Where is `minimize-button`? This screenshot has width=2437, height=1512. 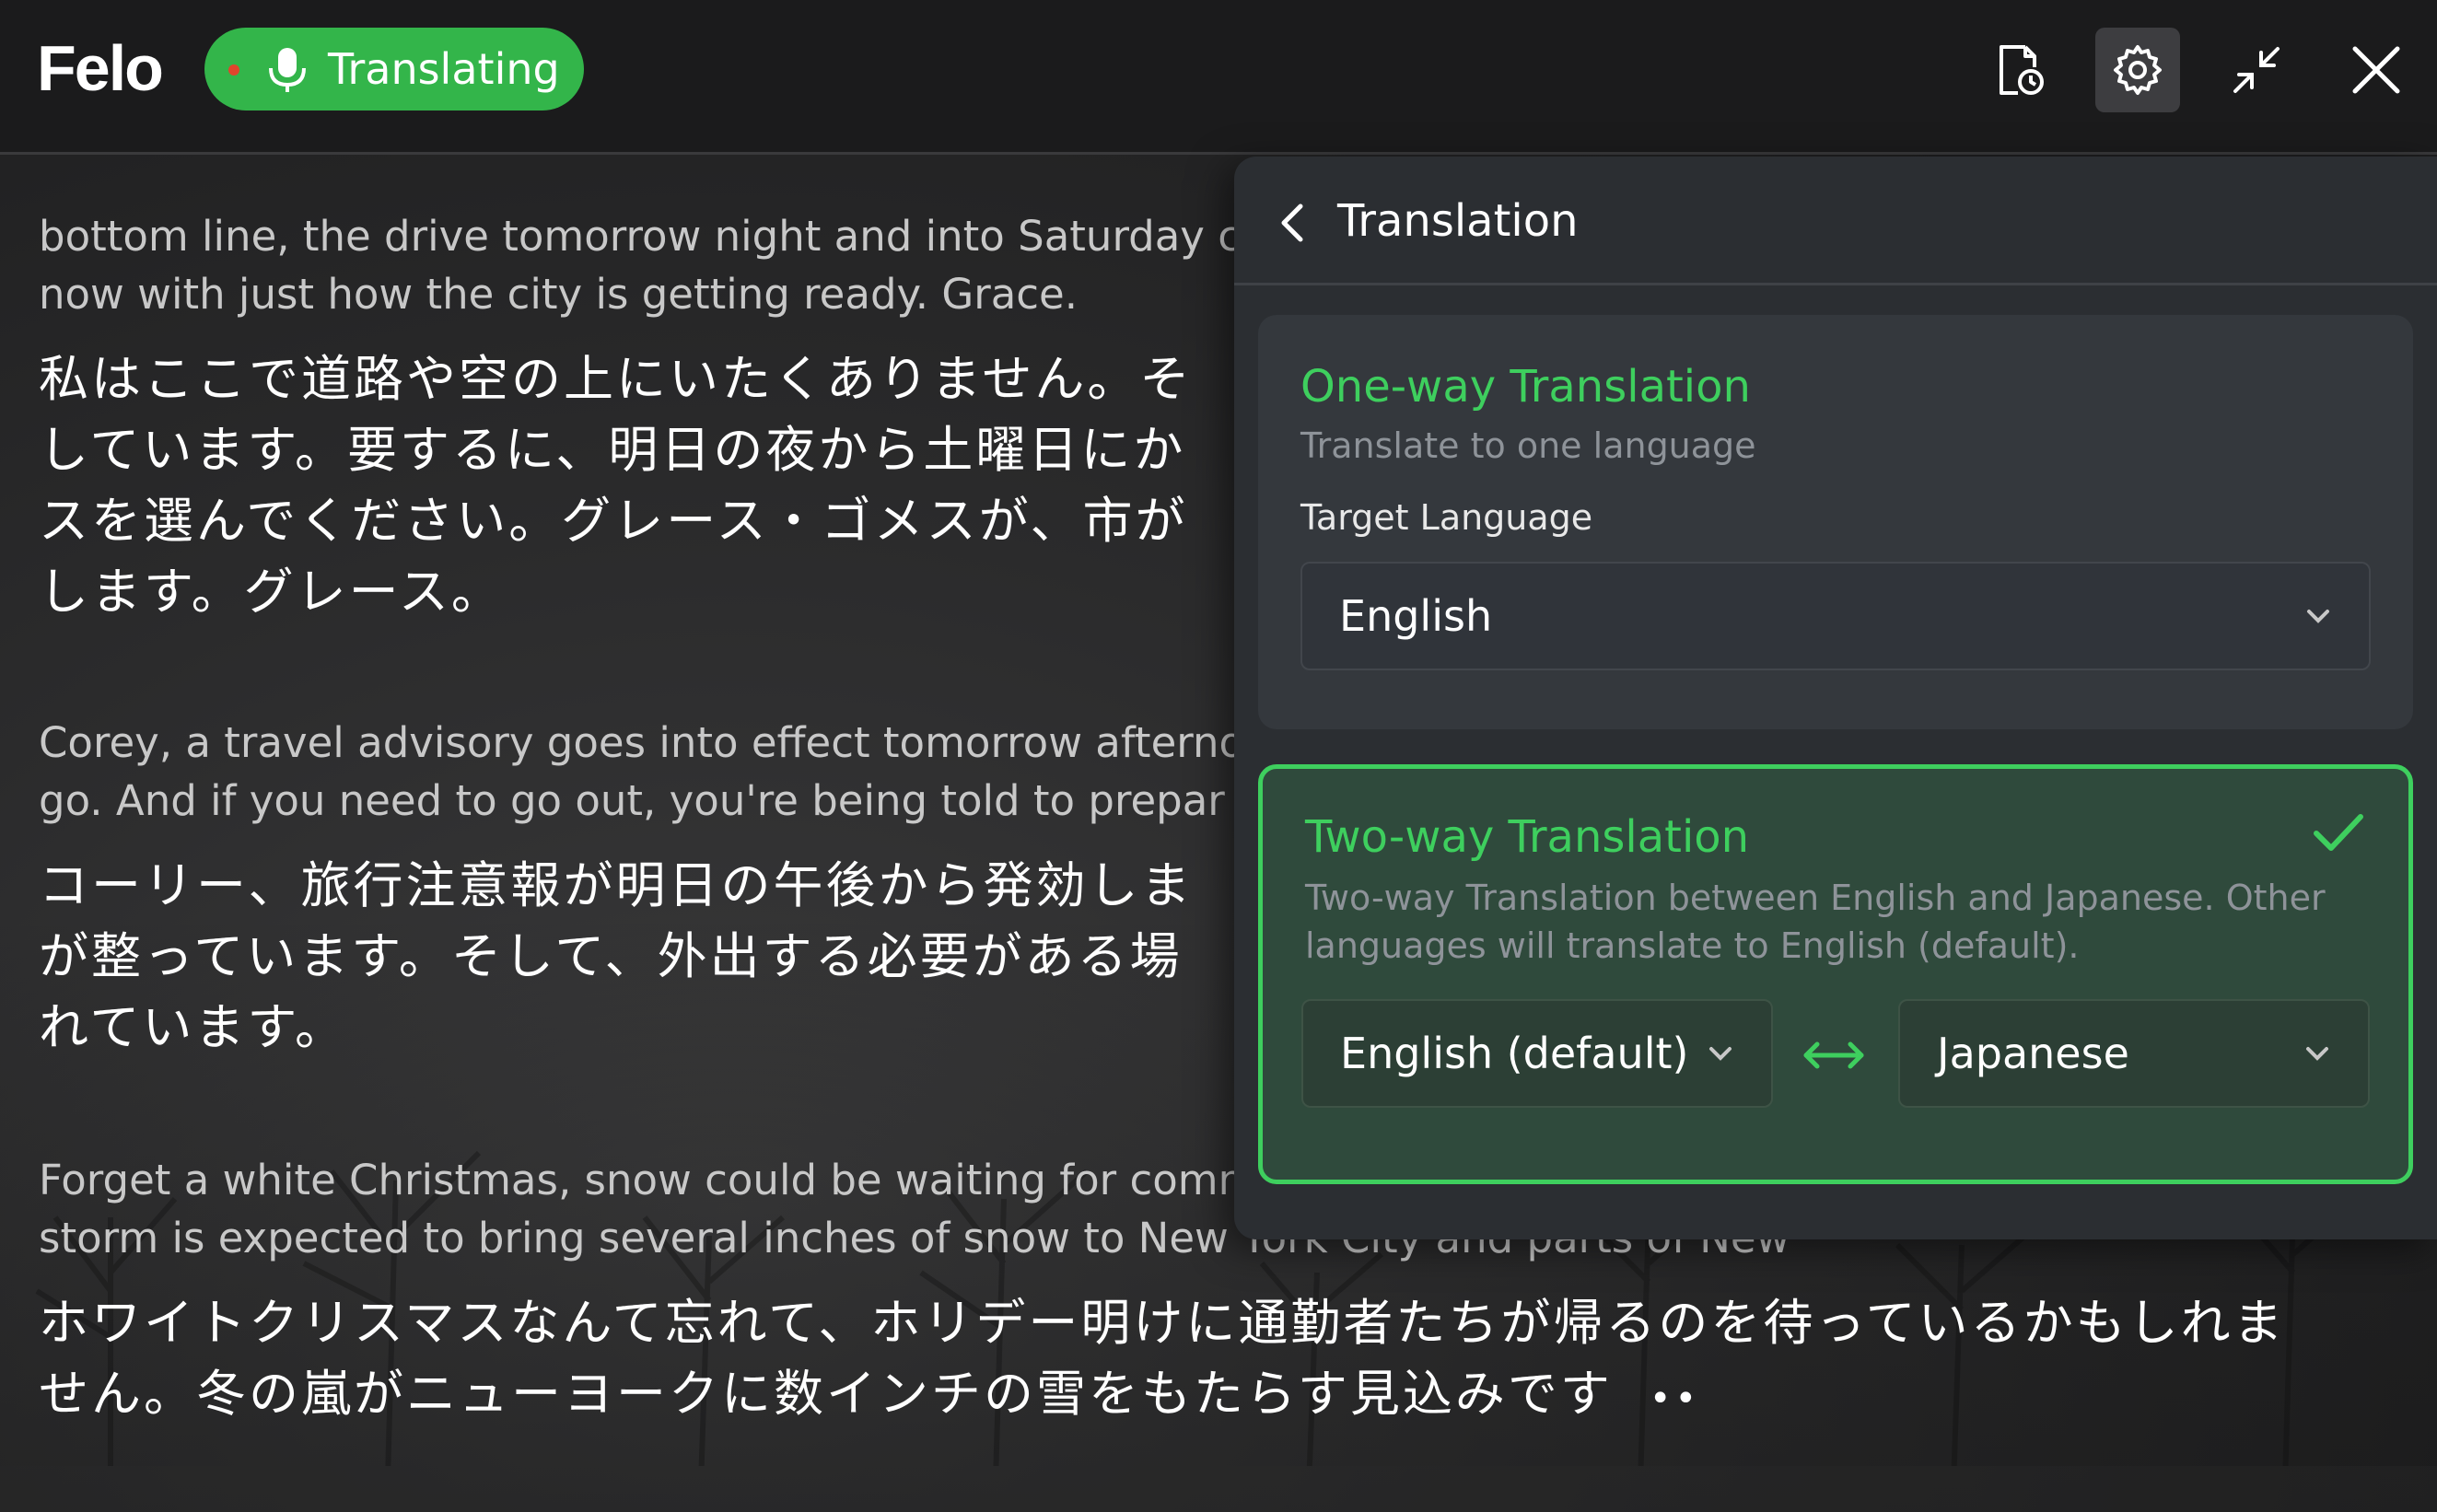
minimize-button is located at coordinates (2256, 70).